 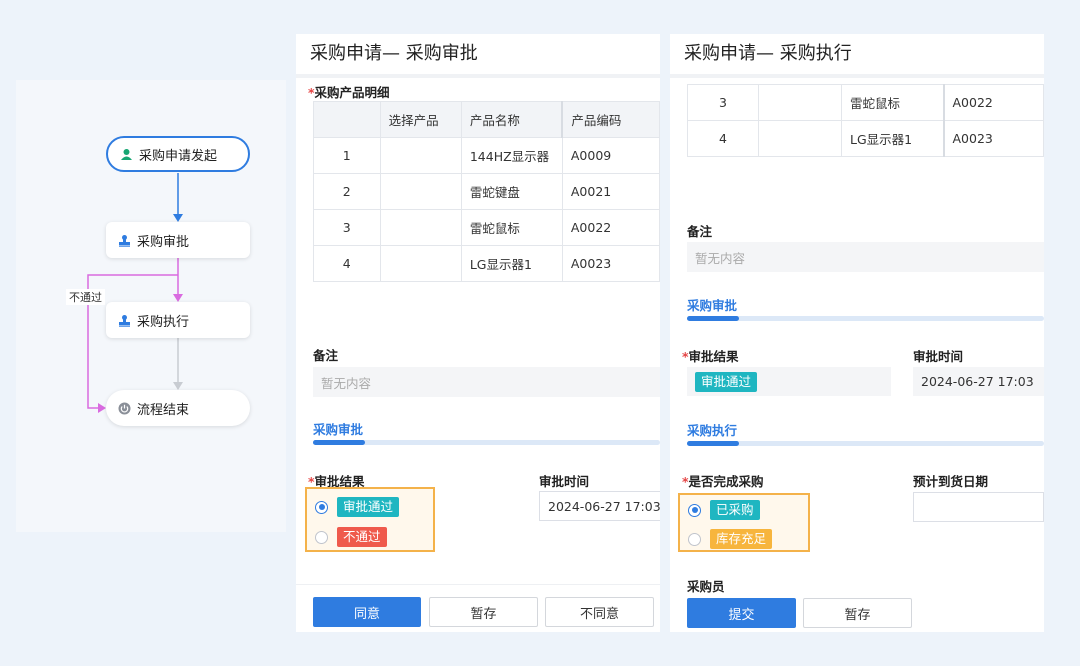 I want to click on approval-result-label: *审批结果, so click(x=710, y=355).